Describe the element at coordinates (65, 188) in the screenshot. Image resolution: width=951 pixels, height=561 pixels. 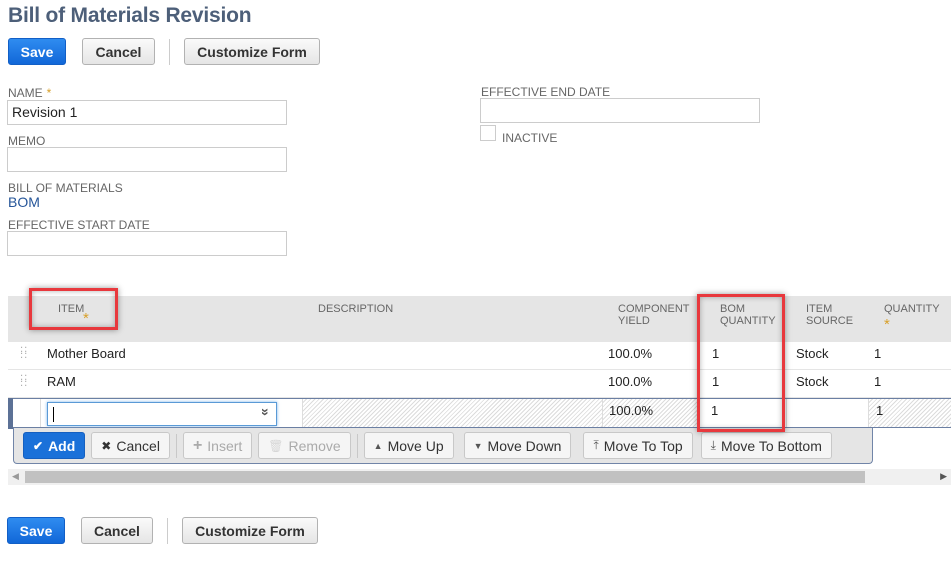
I see `bill-of-materials-label: BILL OF MATERIALS` at that location.